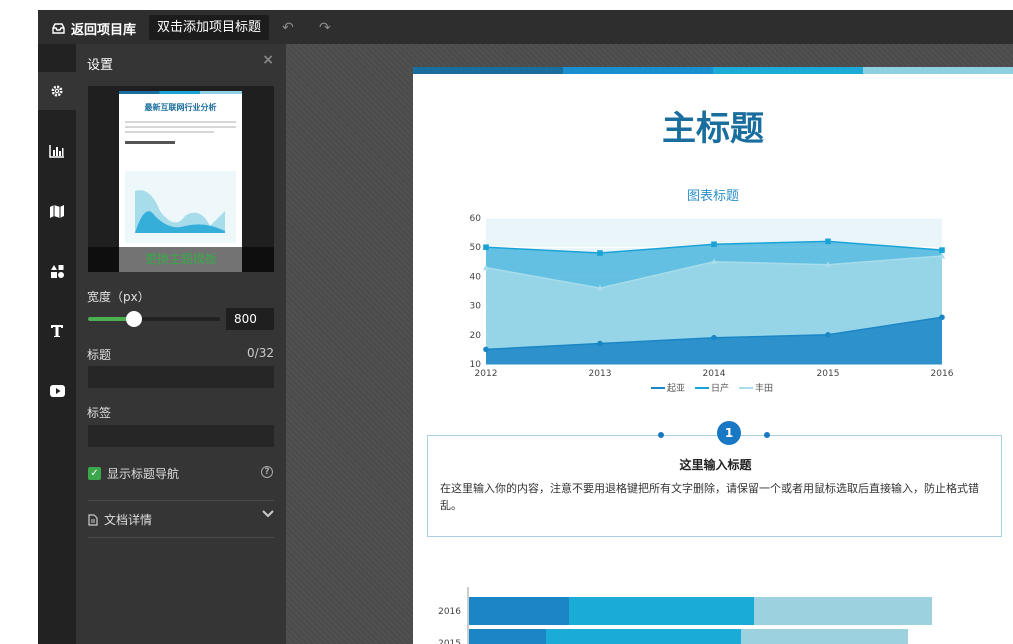 Image resolution: width=1013 pixels, height=644 pixels. I want to click on width-slider-handle, so click(134, 319).